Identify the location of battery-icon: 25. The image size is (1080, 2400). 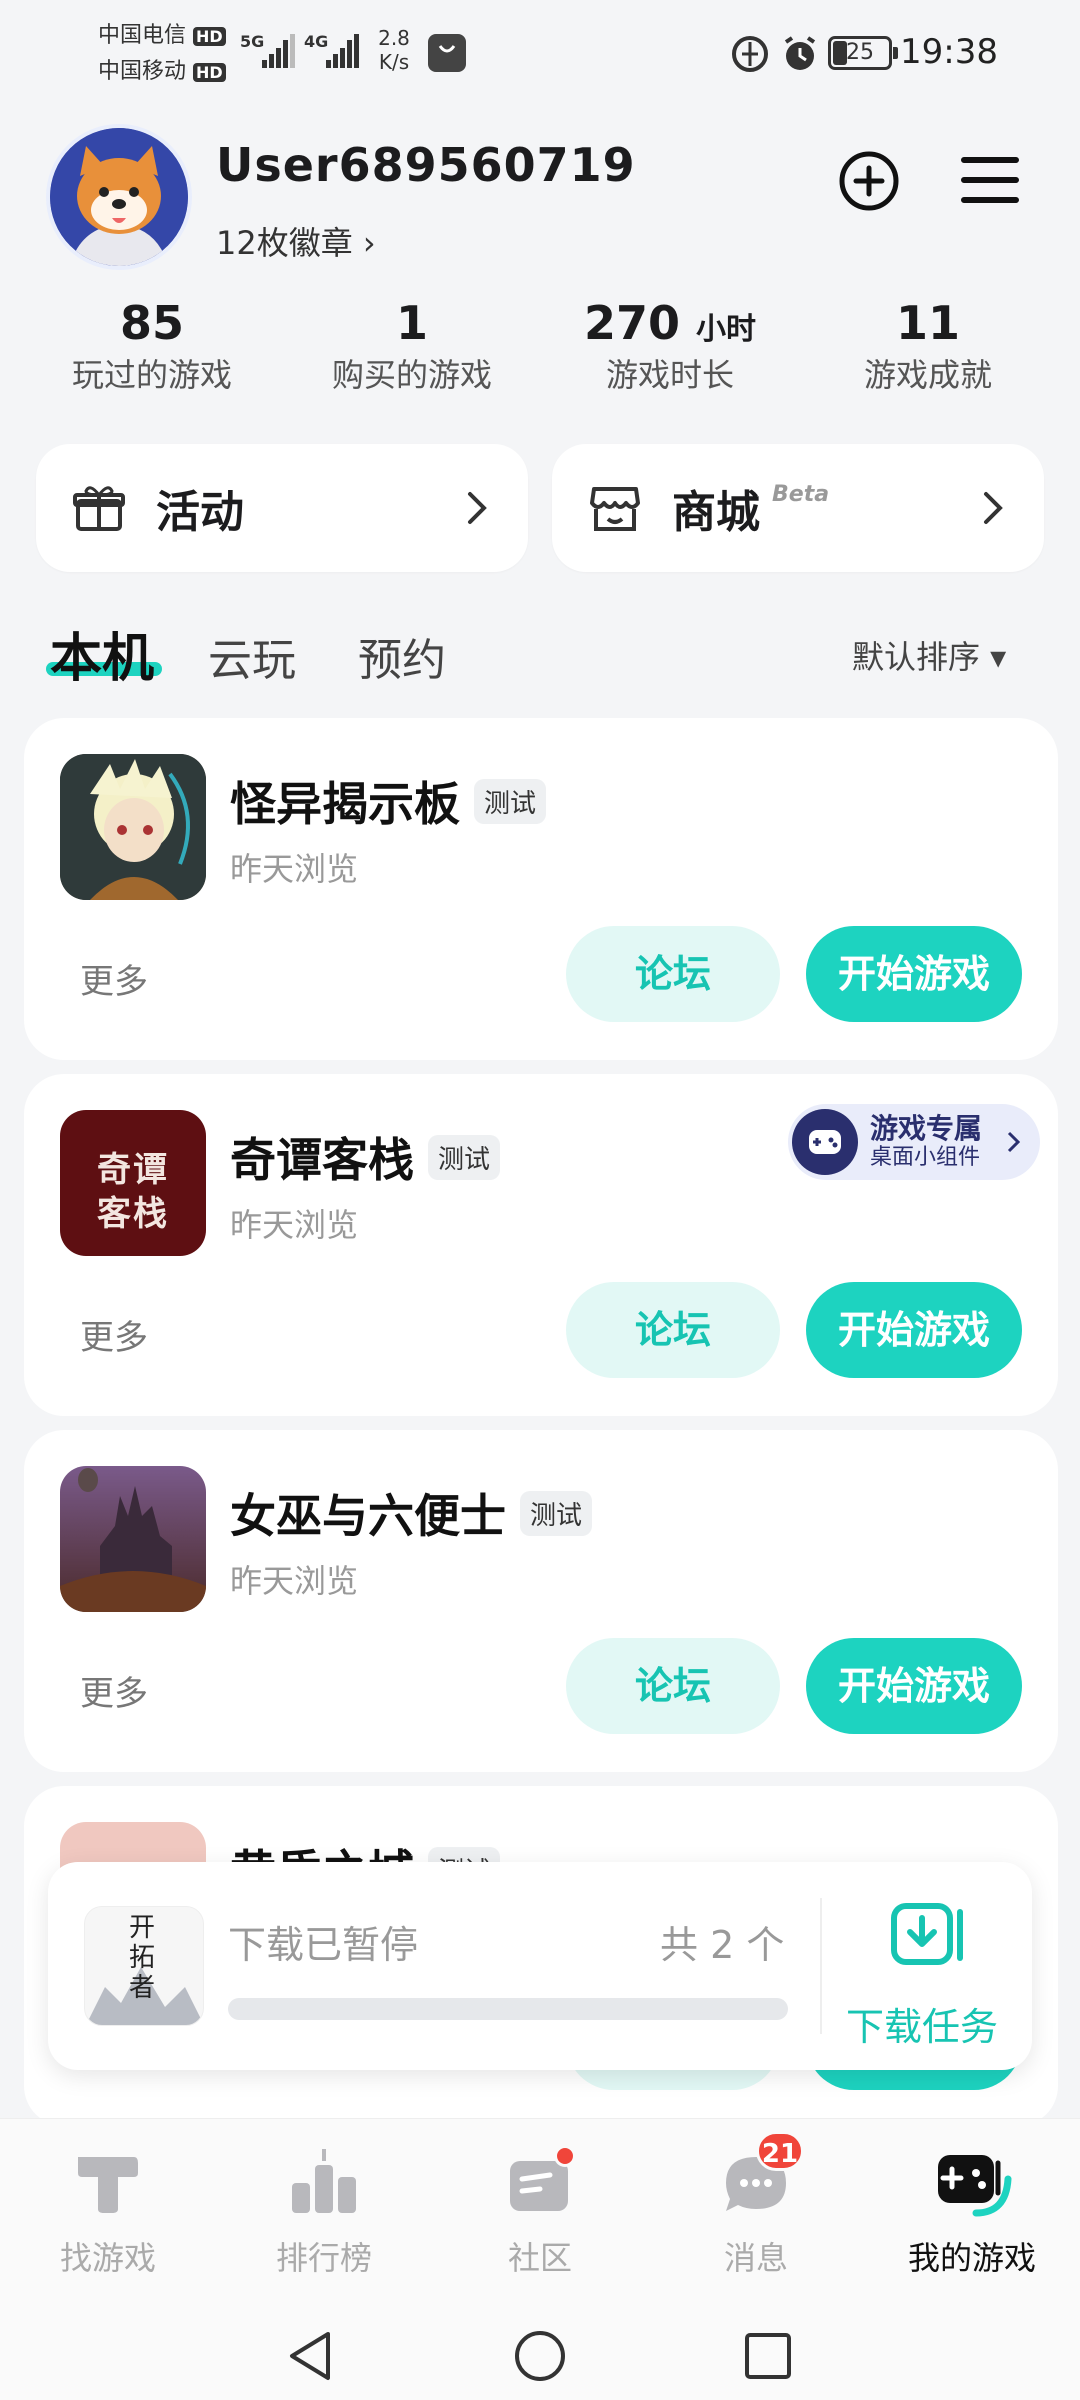
(863, 53).